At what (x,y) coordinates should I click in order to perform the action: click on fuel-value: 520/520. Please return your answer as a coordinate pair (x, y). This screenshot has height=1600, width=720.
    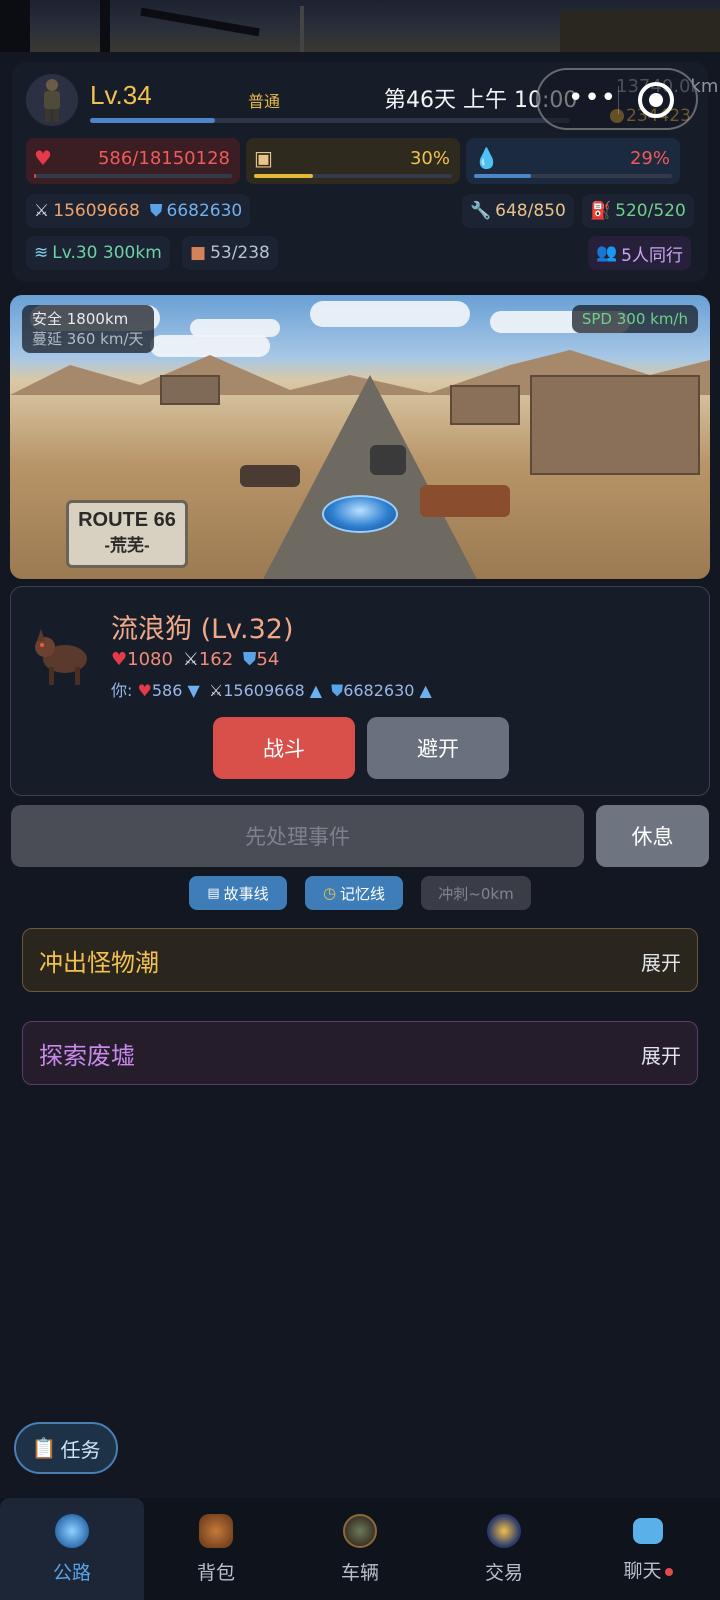
    Looking at the image, I should click on (650, 211).